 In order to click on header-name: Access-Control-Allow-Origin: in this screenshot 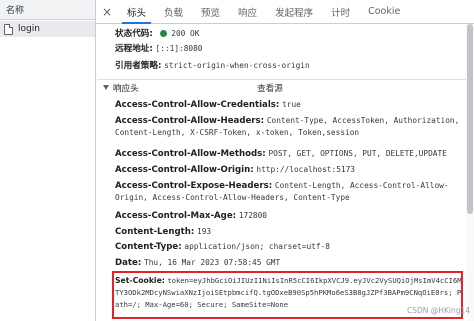, I will do `click(184, 170)`.